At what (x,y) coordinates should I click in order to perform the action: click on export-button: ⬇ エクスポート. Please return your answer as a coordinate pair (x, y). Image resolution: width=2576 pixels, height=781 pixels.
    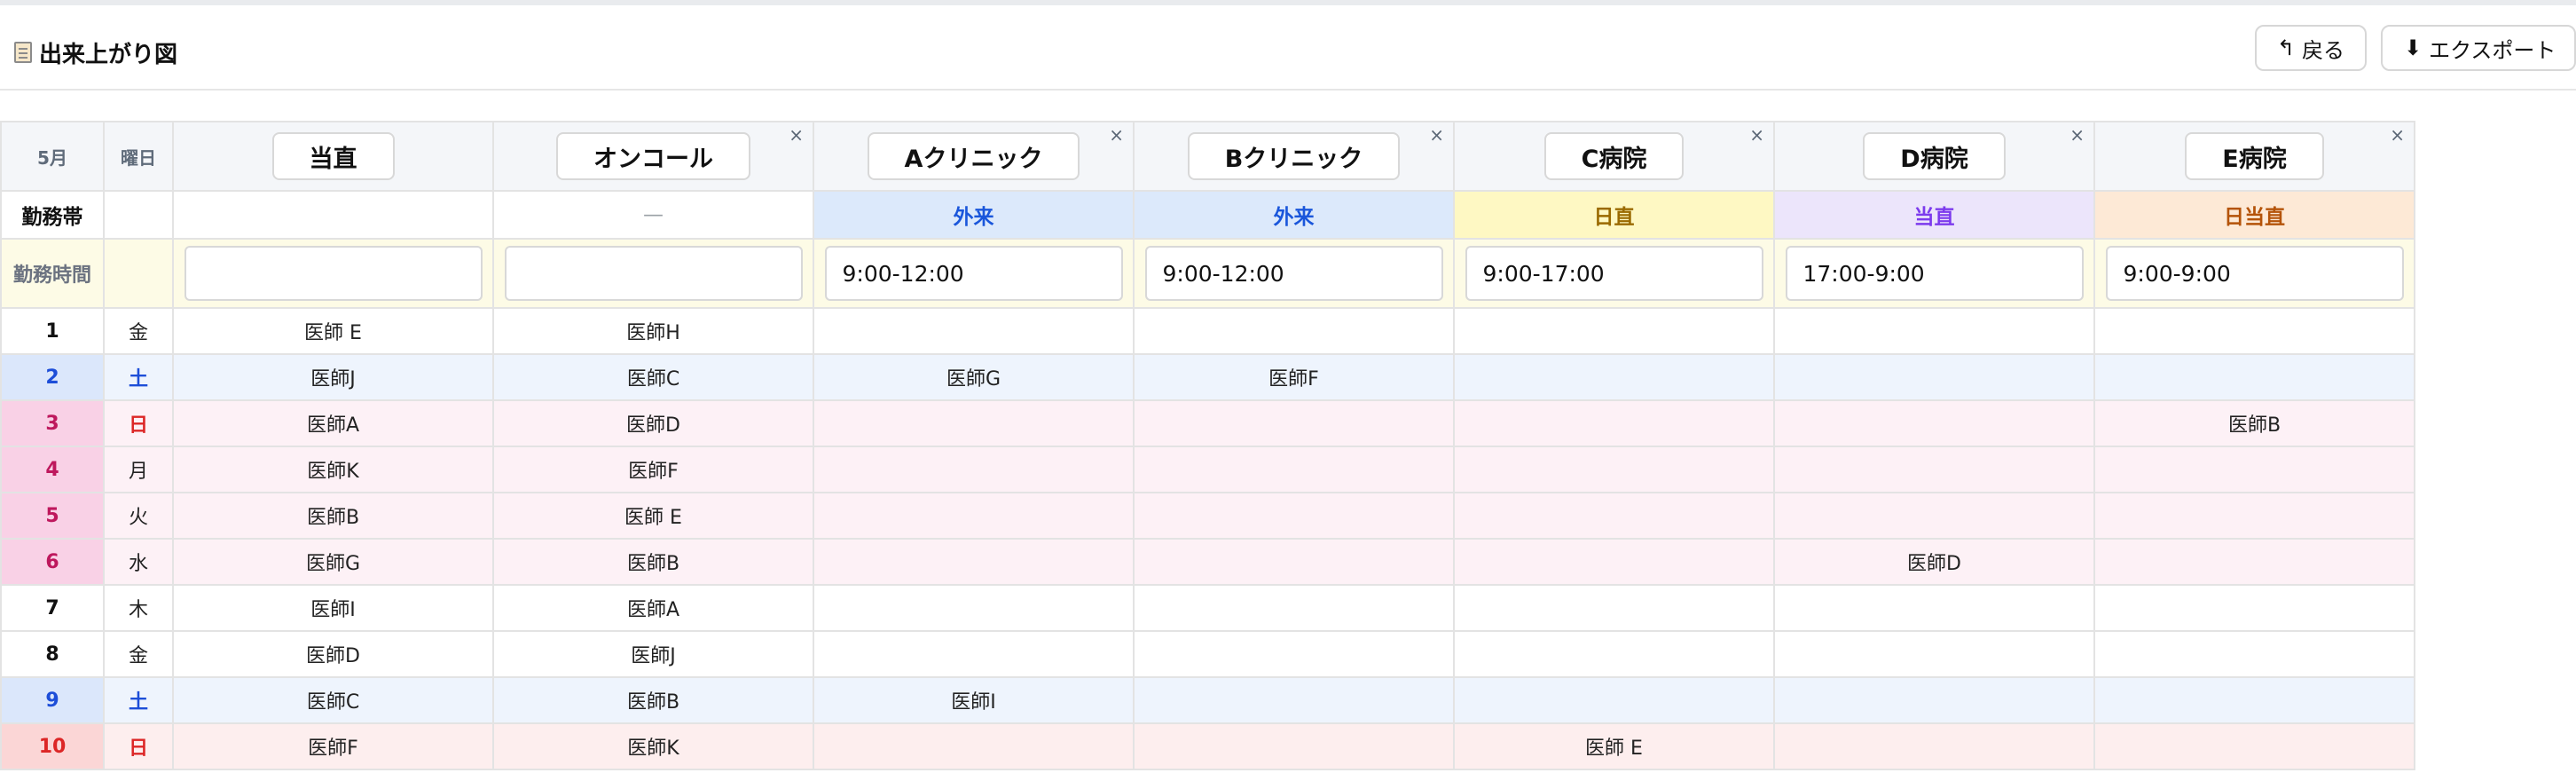
    Looking at the image, I should click on (2478, 48).